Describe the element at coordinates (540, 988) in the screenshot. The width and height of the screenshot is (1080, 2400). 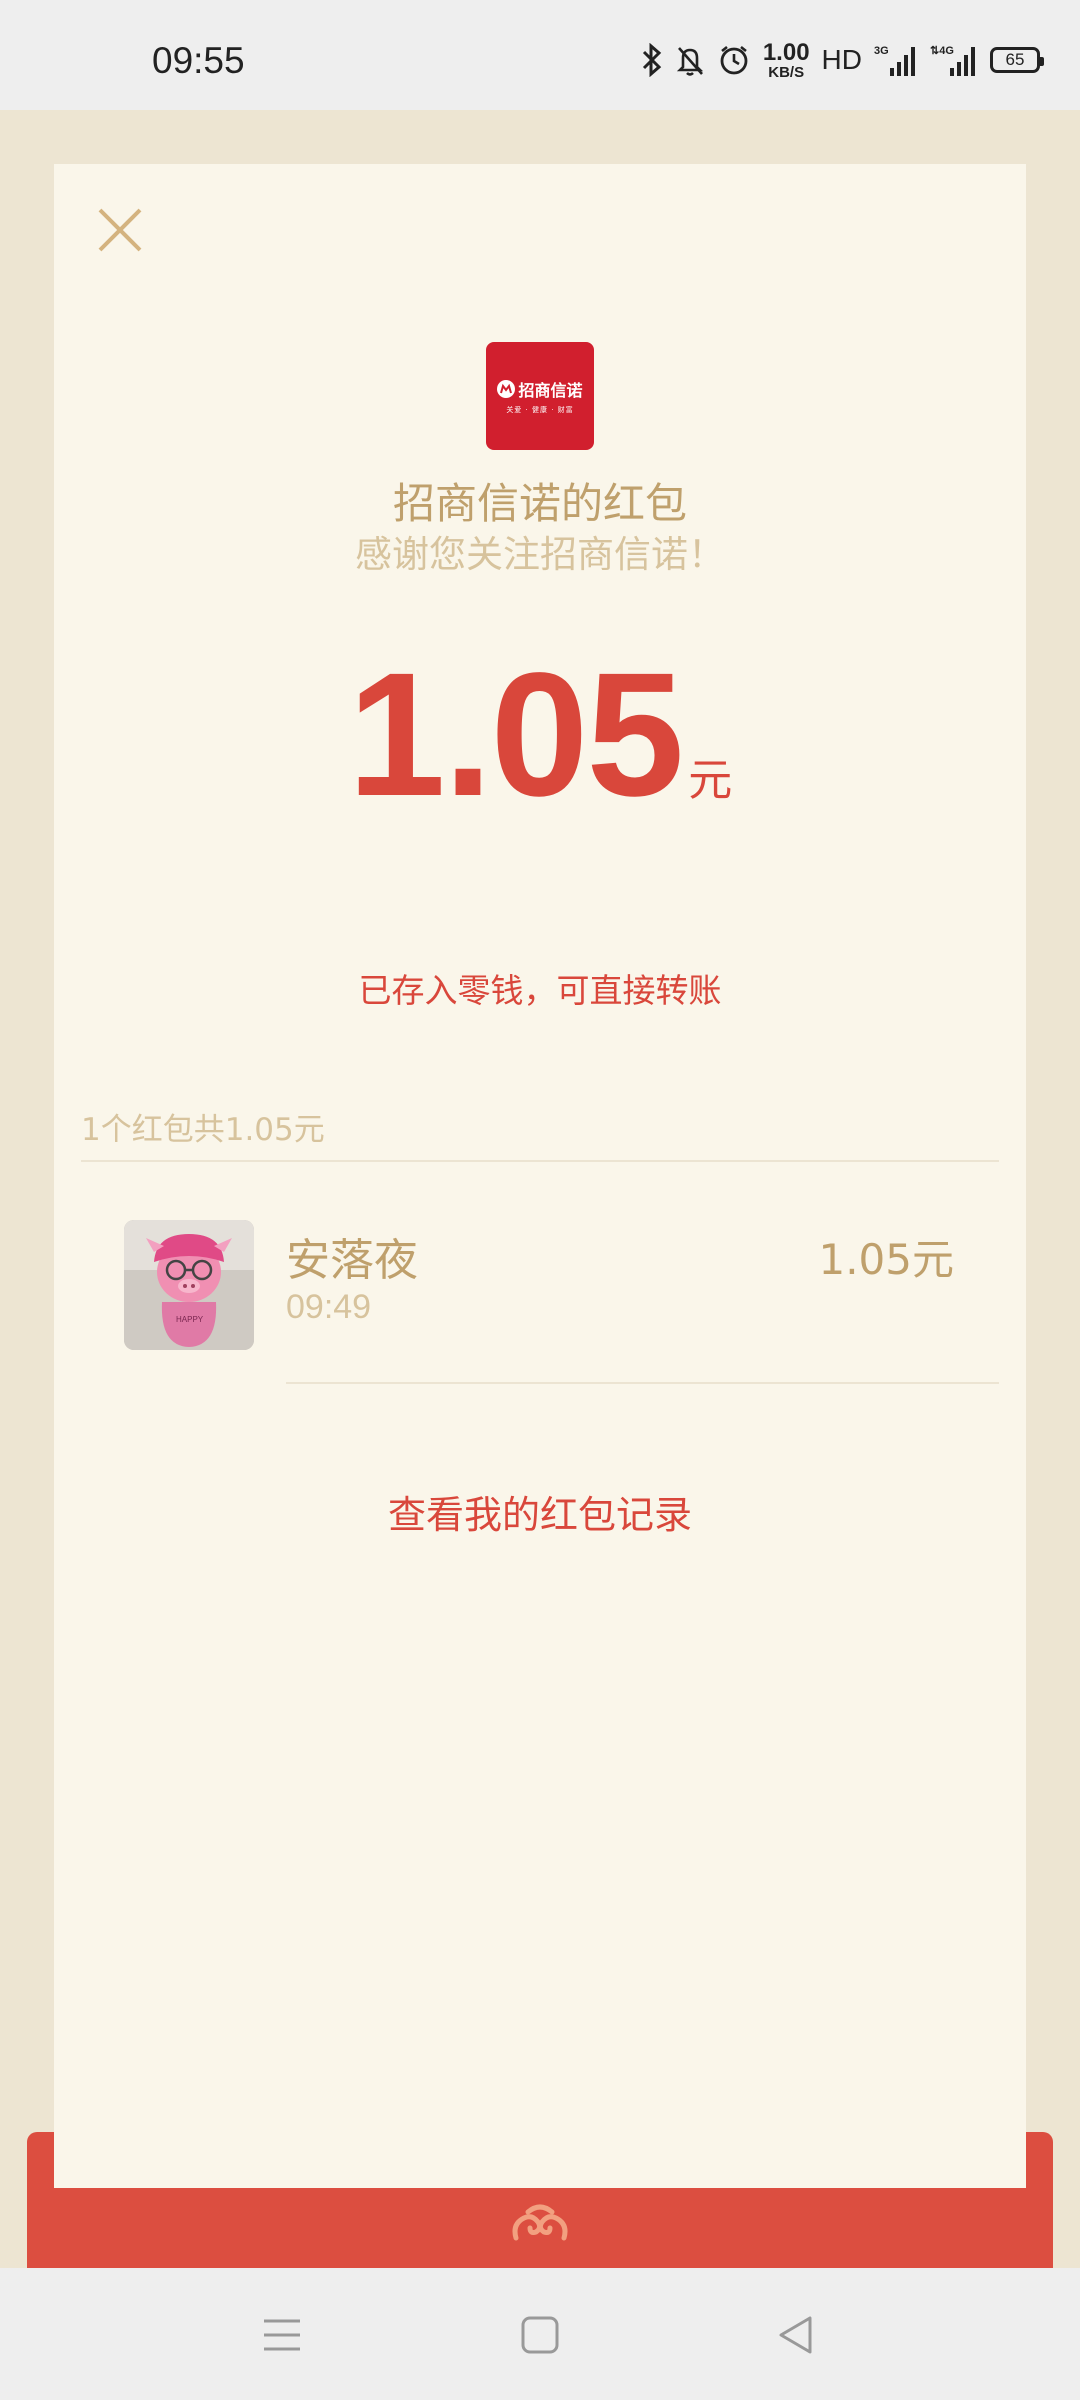
I see `deposit-note-link: 已存入零钱，可直接转账` at that location.